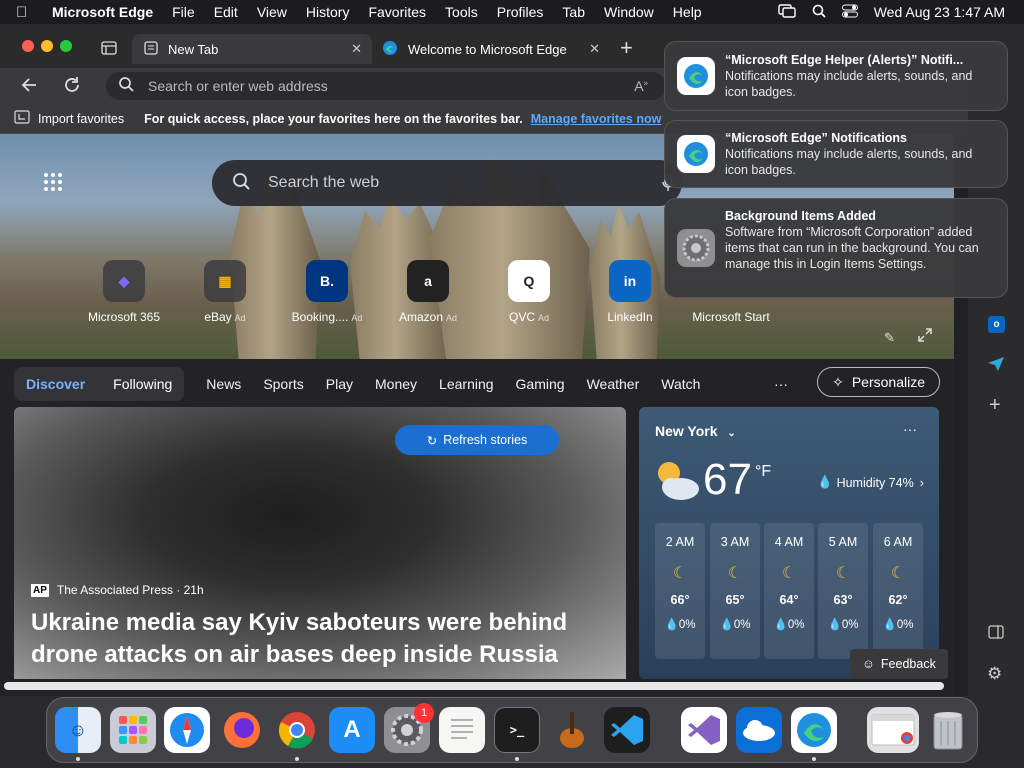 This screenshot has width=1024, height=768. What do you see at coordinates (142, 384) in the screenshot?
I see `tab-following: Following` at bounding box center [142, 384].